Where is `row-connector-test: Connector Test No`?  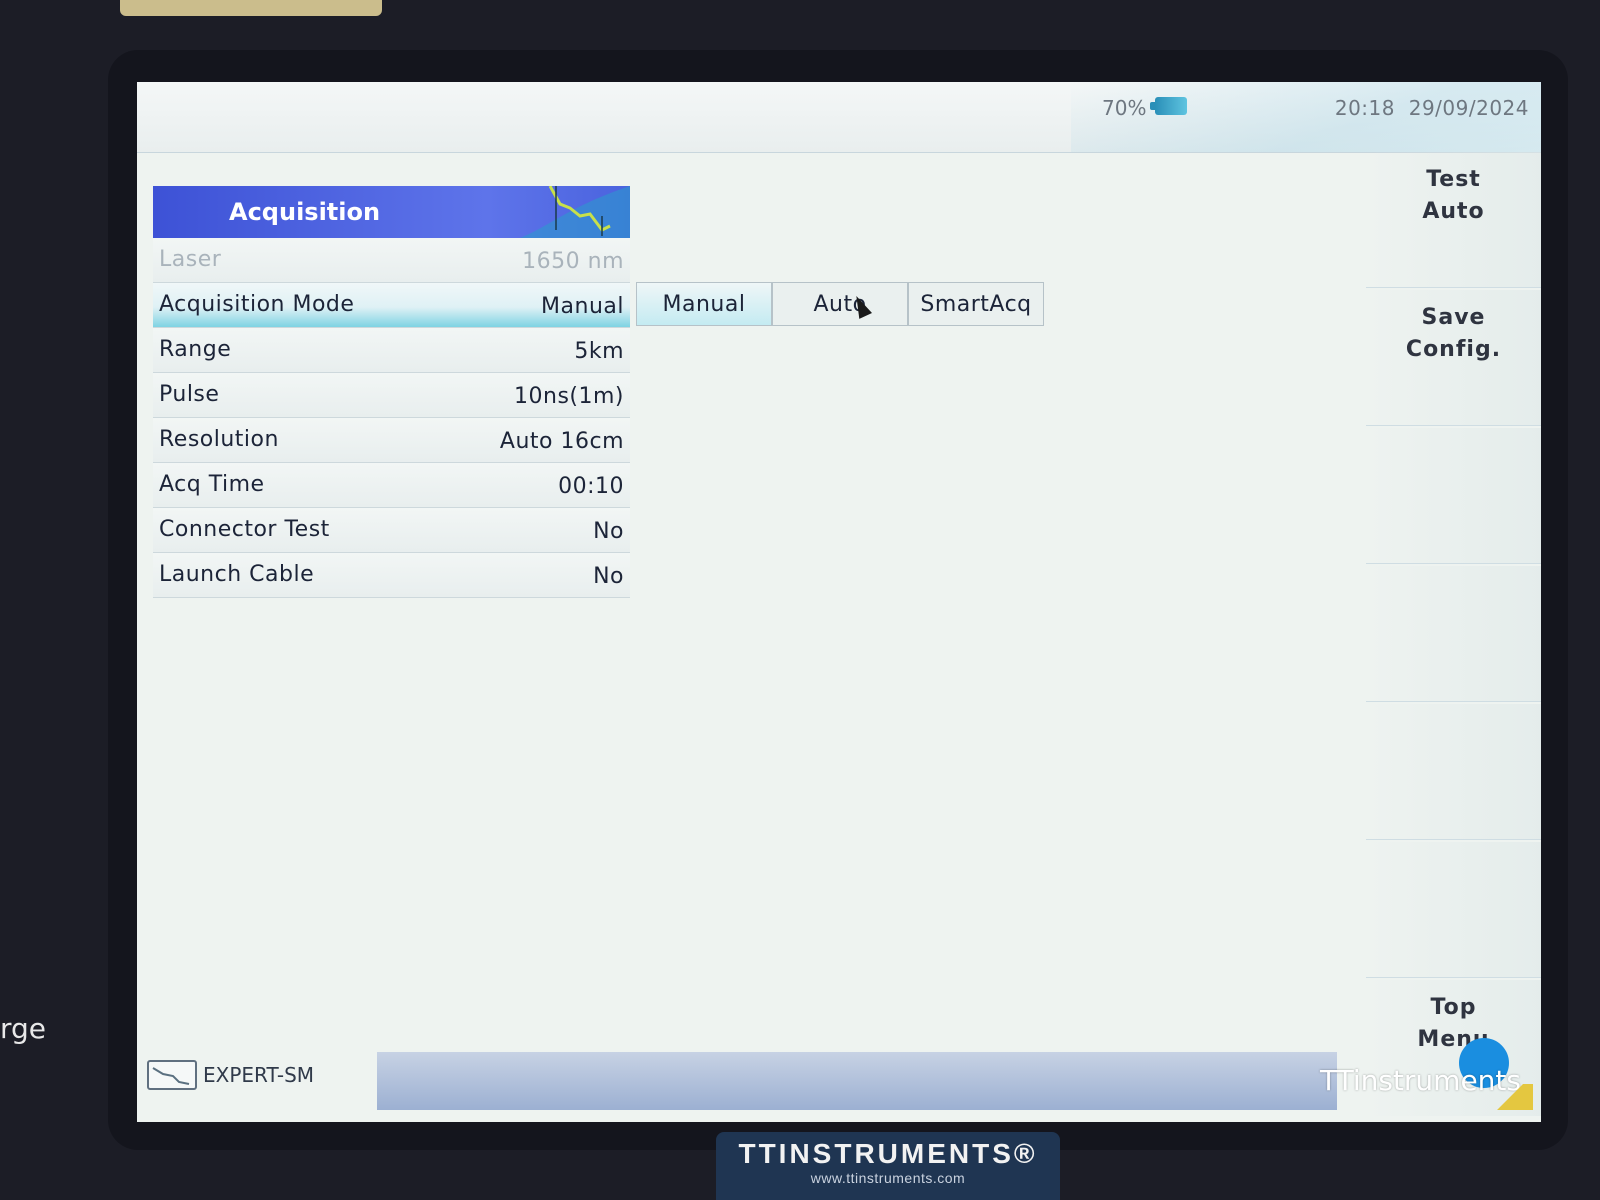
row-connector-test: Connector Test No is located at coordinates (391, 530).